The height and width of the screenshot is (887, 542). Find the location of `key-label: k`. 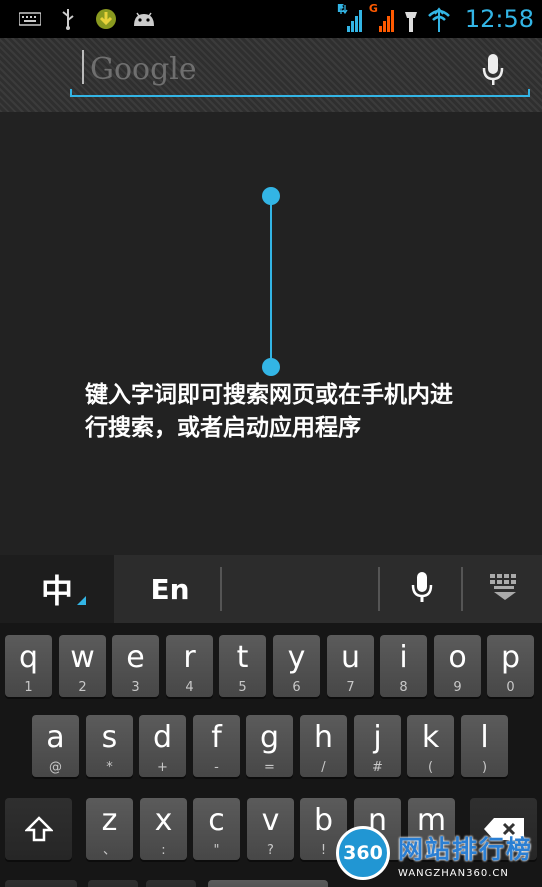

key-label: k is located at coordinates (430, 737).